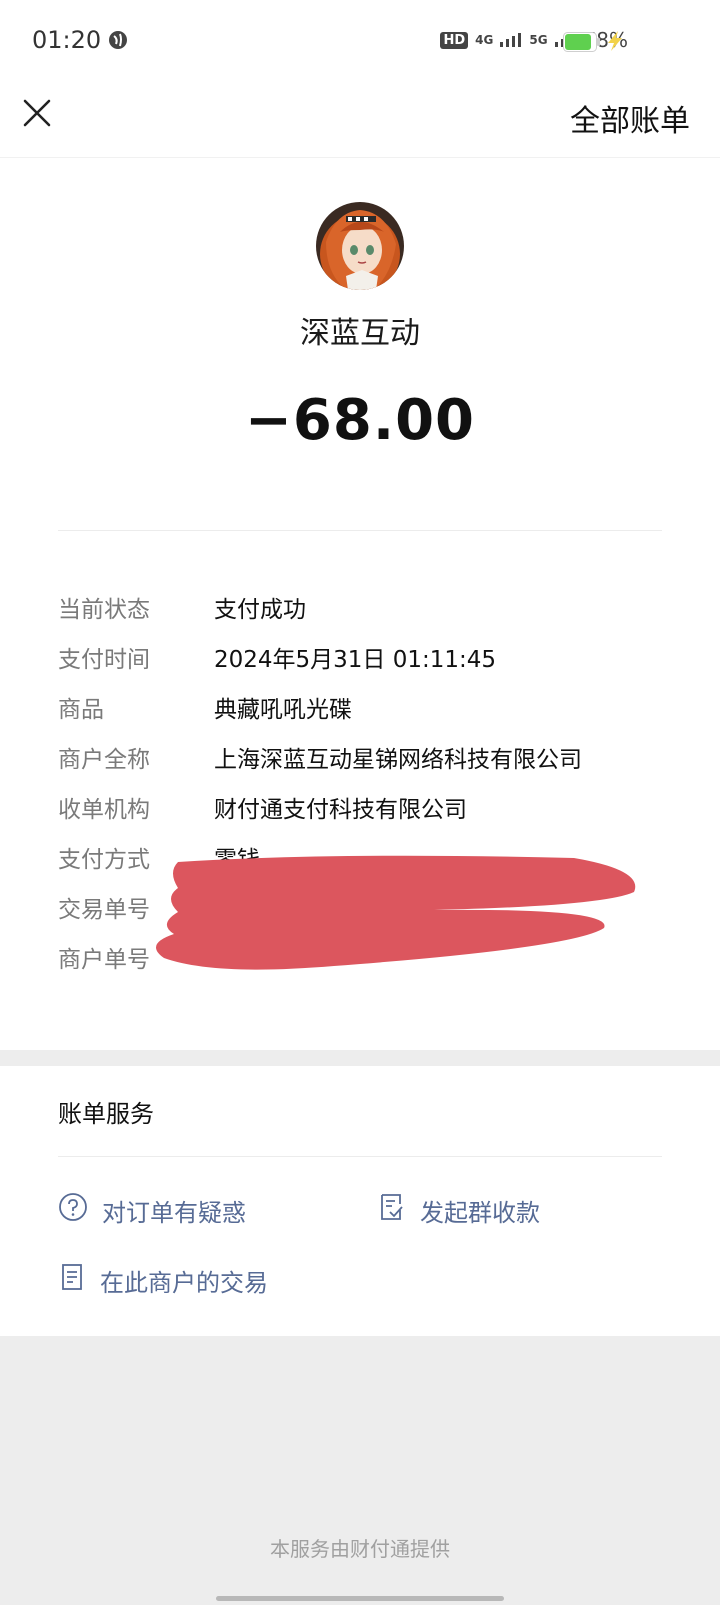  What do you see at coordinates (360, 333) in the screenshot?
I see `merchant-name: 深蓝互动` at bounding box center [360, 333].